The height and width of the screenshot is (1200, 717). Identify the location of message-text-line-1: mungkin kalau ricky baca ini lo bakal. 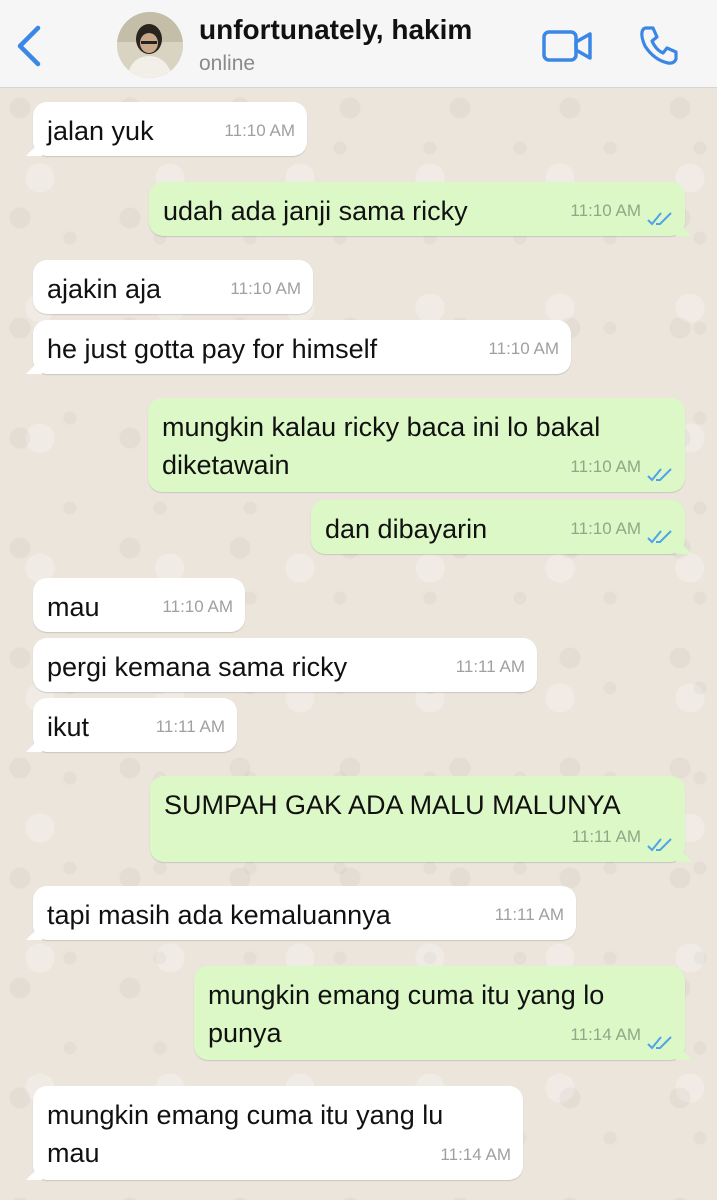
(381, 427).